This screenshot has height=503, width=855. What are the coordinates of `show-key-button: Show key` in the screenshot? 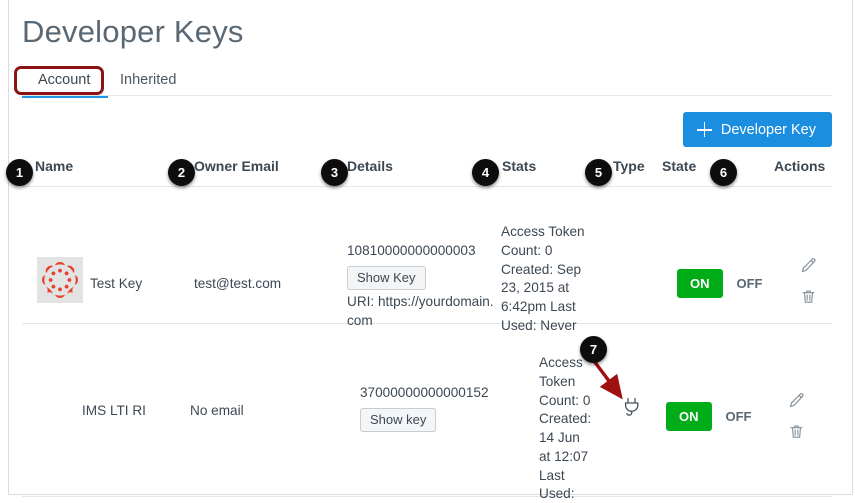 It's located at (398, 420).